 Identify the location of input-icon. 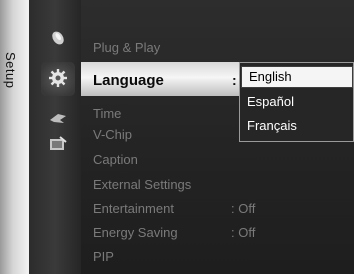
(58, 118).